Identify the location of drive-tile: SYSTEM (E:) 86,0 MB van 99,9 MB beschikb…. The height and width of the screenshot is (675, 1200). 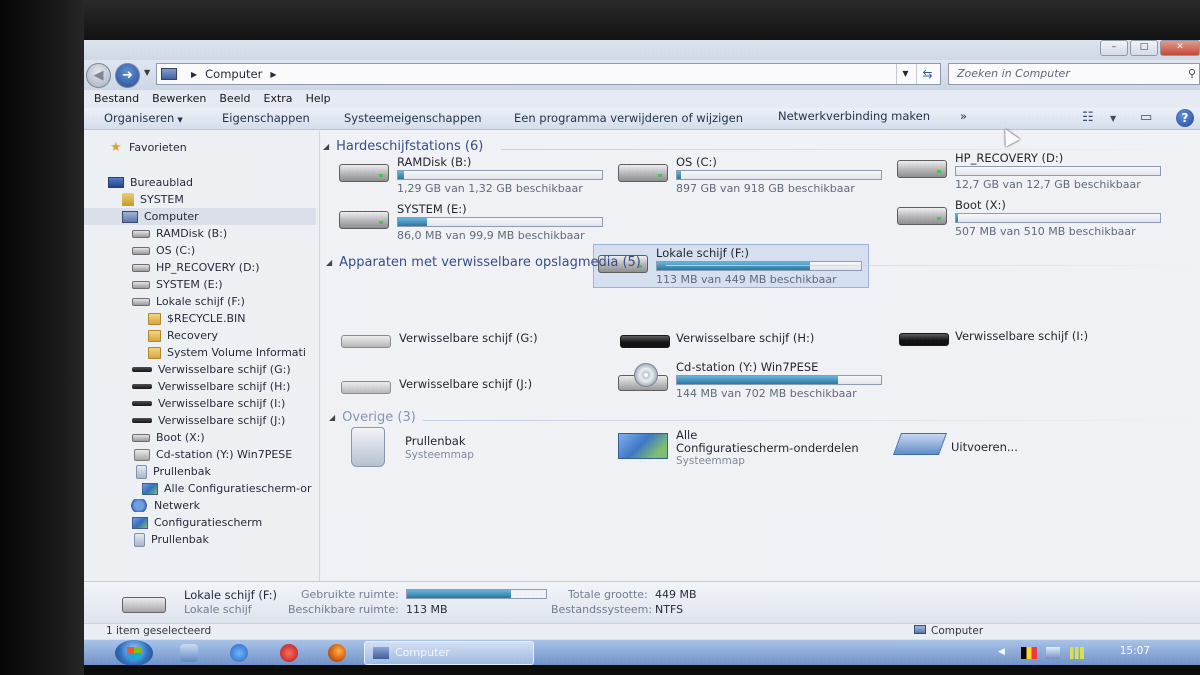
(462, 221).